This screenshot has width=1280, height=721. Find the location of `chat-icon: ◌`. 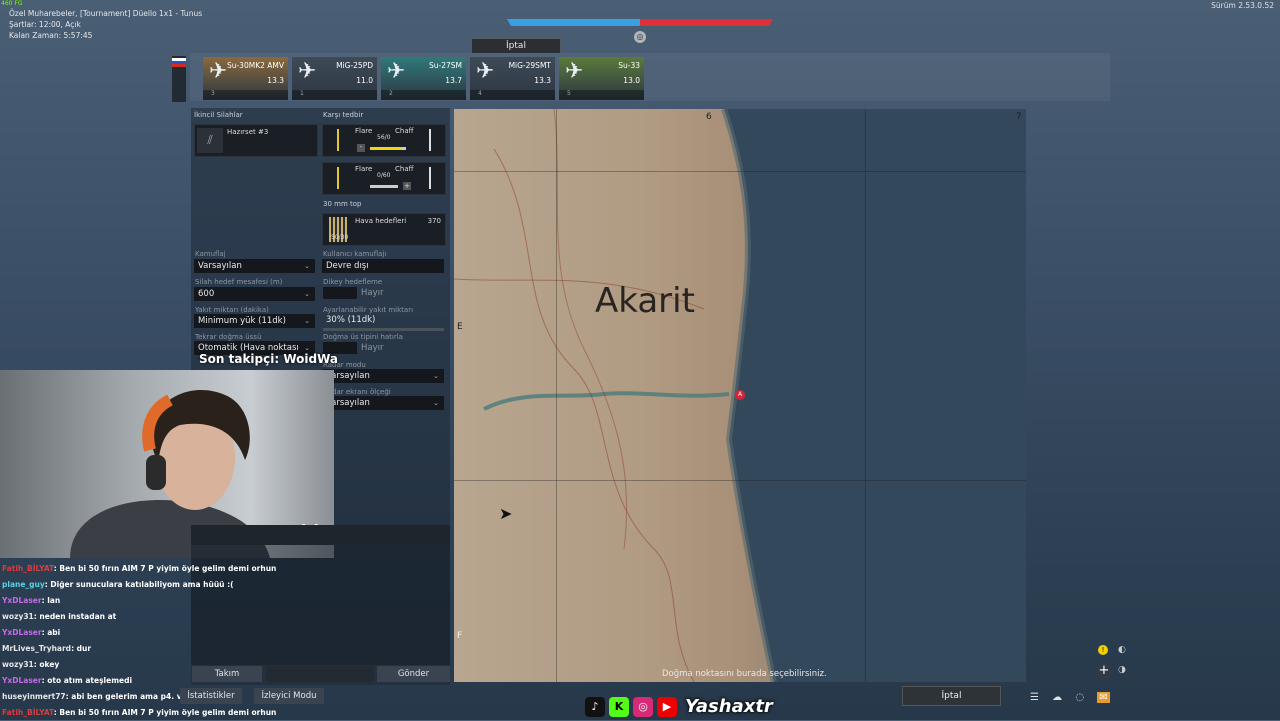

chat-icon: ◌ is located at coordinates (1079, 697).